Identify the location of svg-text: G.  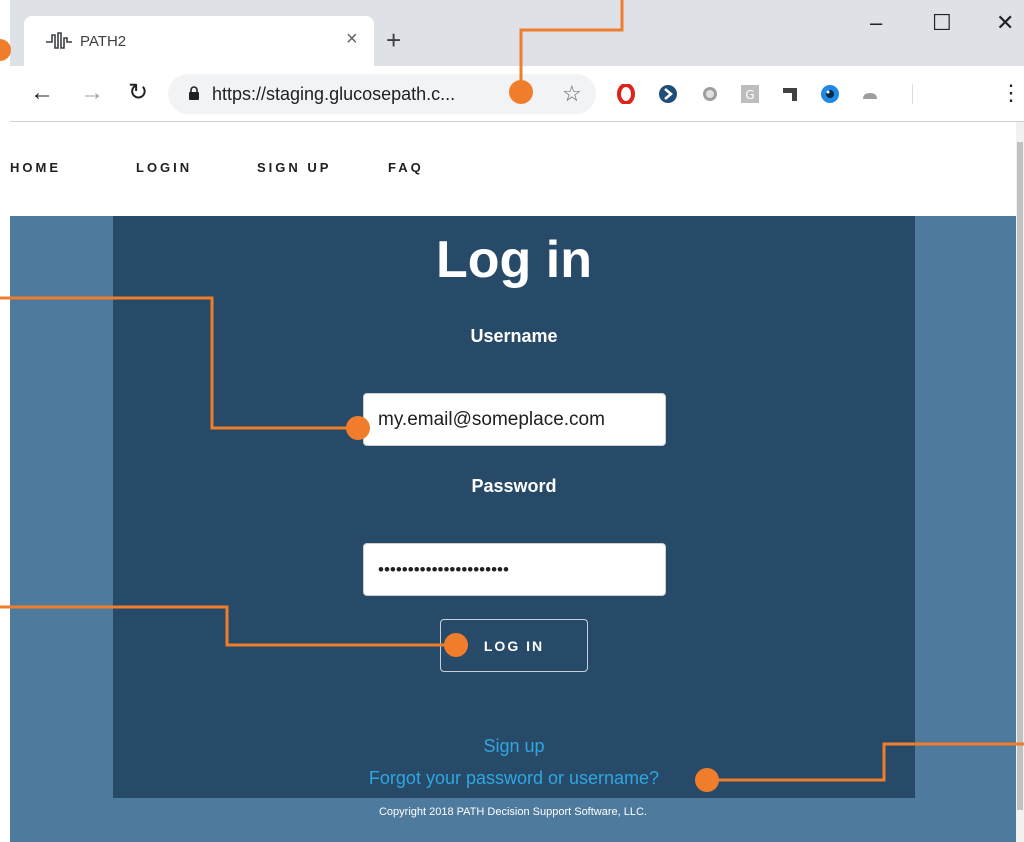
(749, 95).